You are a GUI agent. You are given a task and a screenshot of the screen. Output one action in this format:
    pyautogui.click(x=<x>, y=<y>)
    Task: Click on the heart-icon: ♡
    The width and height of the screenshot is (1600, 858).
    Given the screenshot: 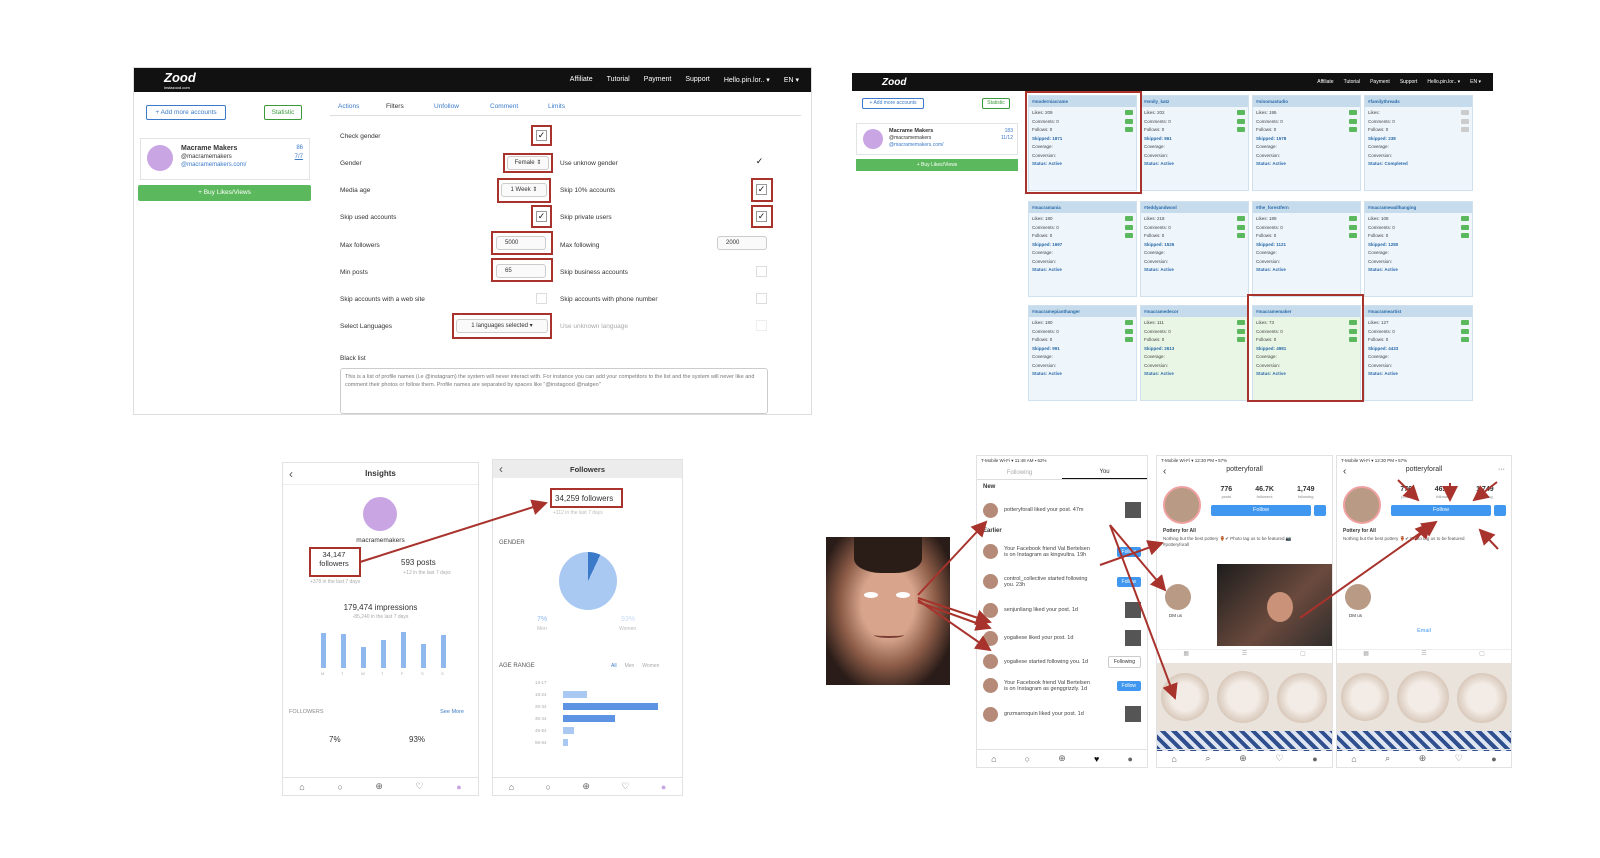 What is the action you would take?
    pyautogui.click(x=625, y=786)
    